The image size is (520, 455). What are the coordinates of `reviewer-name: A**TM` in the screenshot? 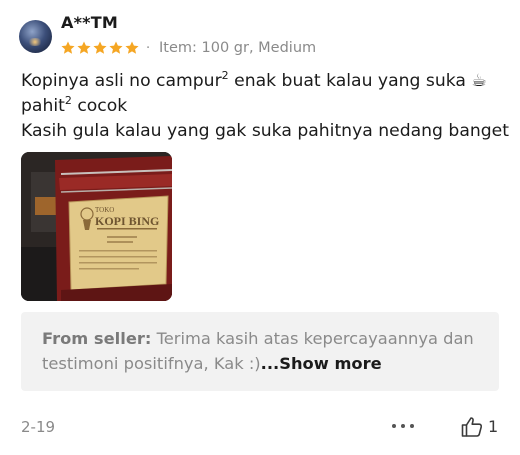 It's located at (89, 22).